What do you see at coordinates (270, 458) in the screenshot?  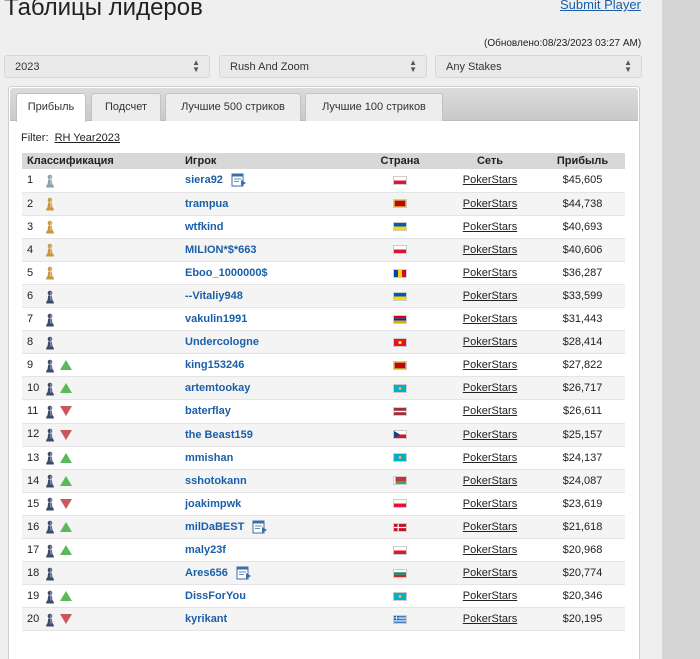 I see `player-cell: mmishan` at bounding box center [270, 458].